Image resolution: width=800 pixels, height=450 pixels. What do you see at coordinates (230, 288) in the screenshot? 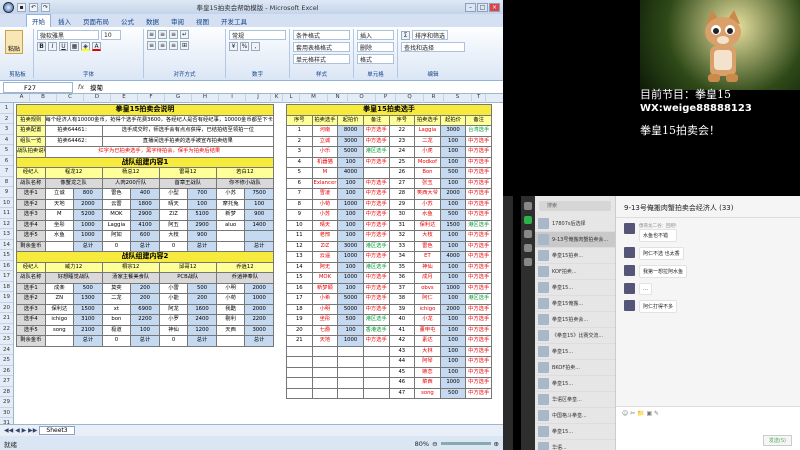
I see `table-cell: 小明` at bounding box center [230, 288].